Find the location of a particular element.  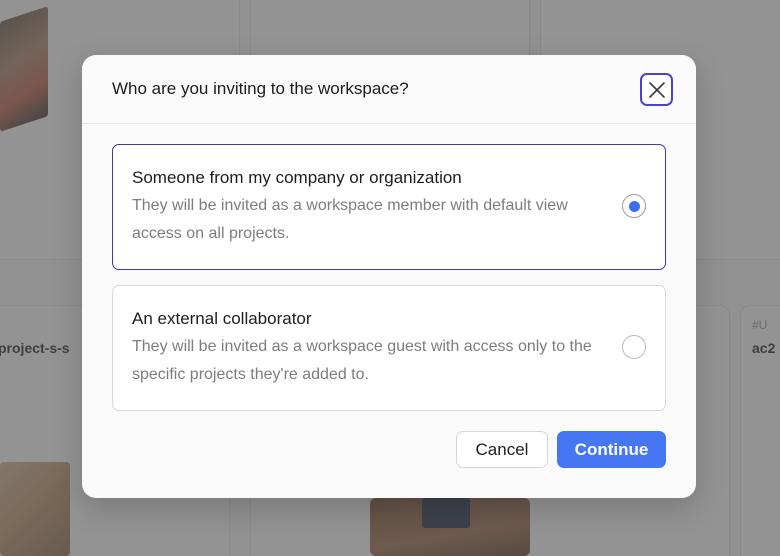

cancel-button: Cancel is located at coordinates (502, 449).